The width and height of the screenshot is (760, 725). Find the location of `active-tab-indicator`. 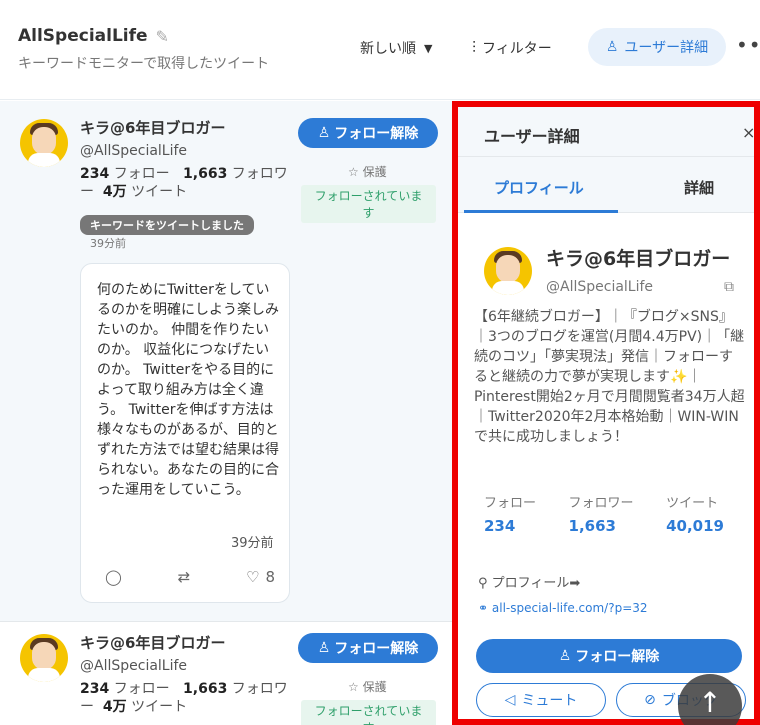

active-tab-indicator is located at coordinates (541, 211).